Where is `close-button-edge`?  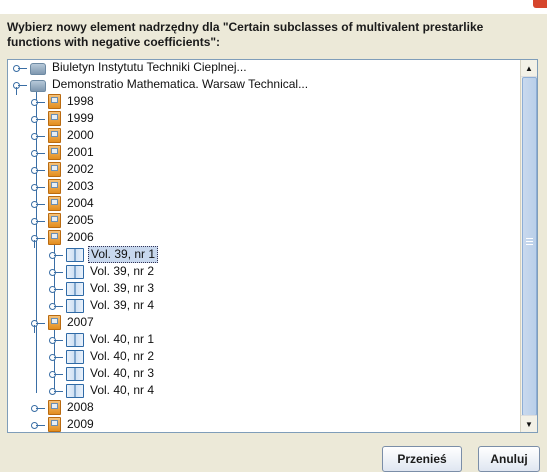 close-button-edge is located at coordinates (540, 4).